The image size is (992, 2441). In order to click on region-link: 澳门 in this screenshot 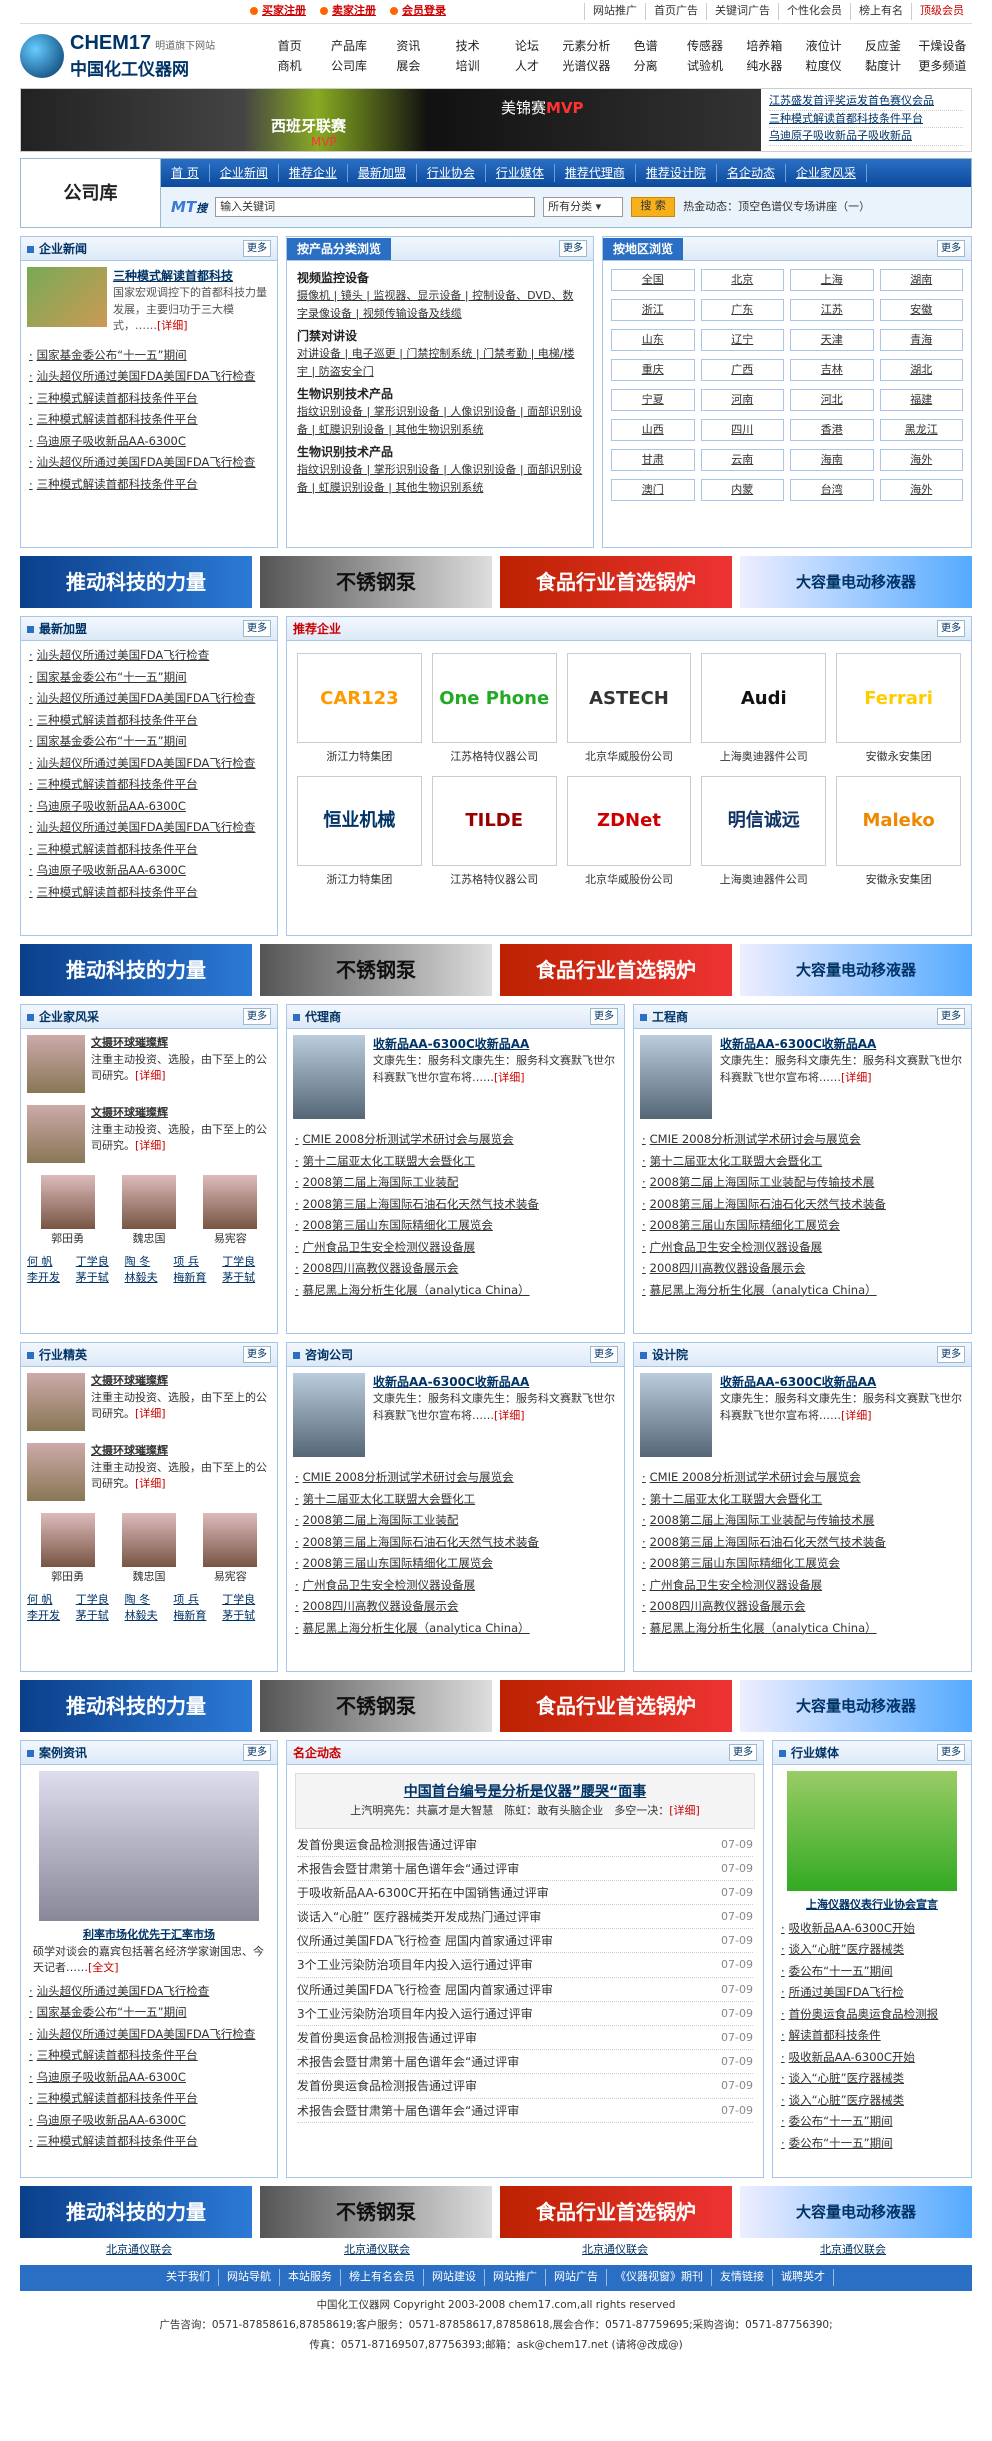, I will do `click(653, 490)`.